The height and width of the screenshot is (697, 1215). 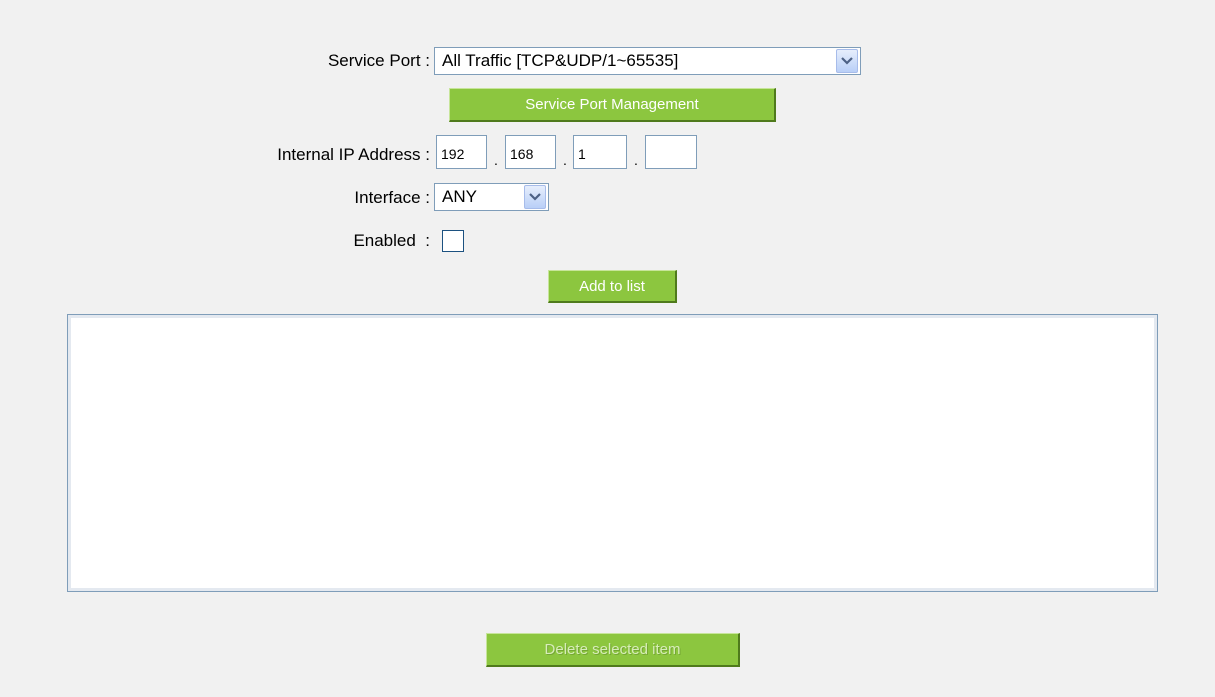 I want to click on service-port-select: All Traffic [TCP&UDP/1~65535], so click(x=647, y=61).